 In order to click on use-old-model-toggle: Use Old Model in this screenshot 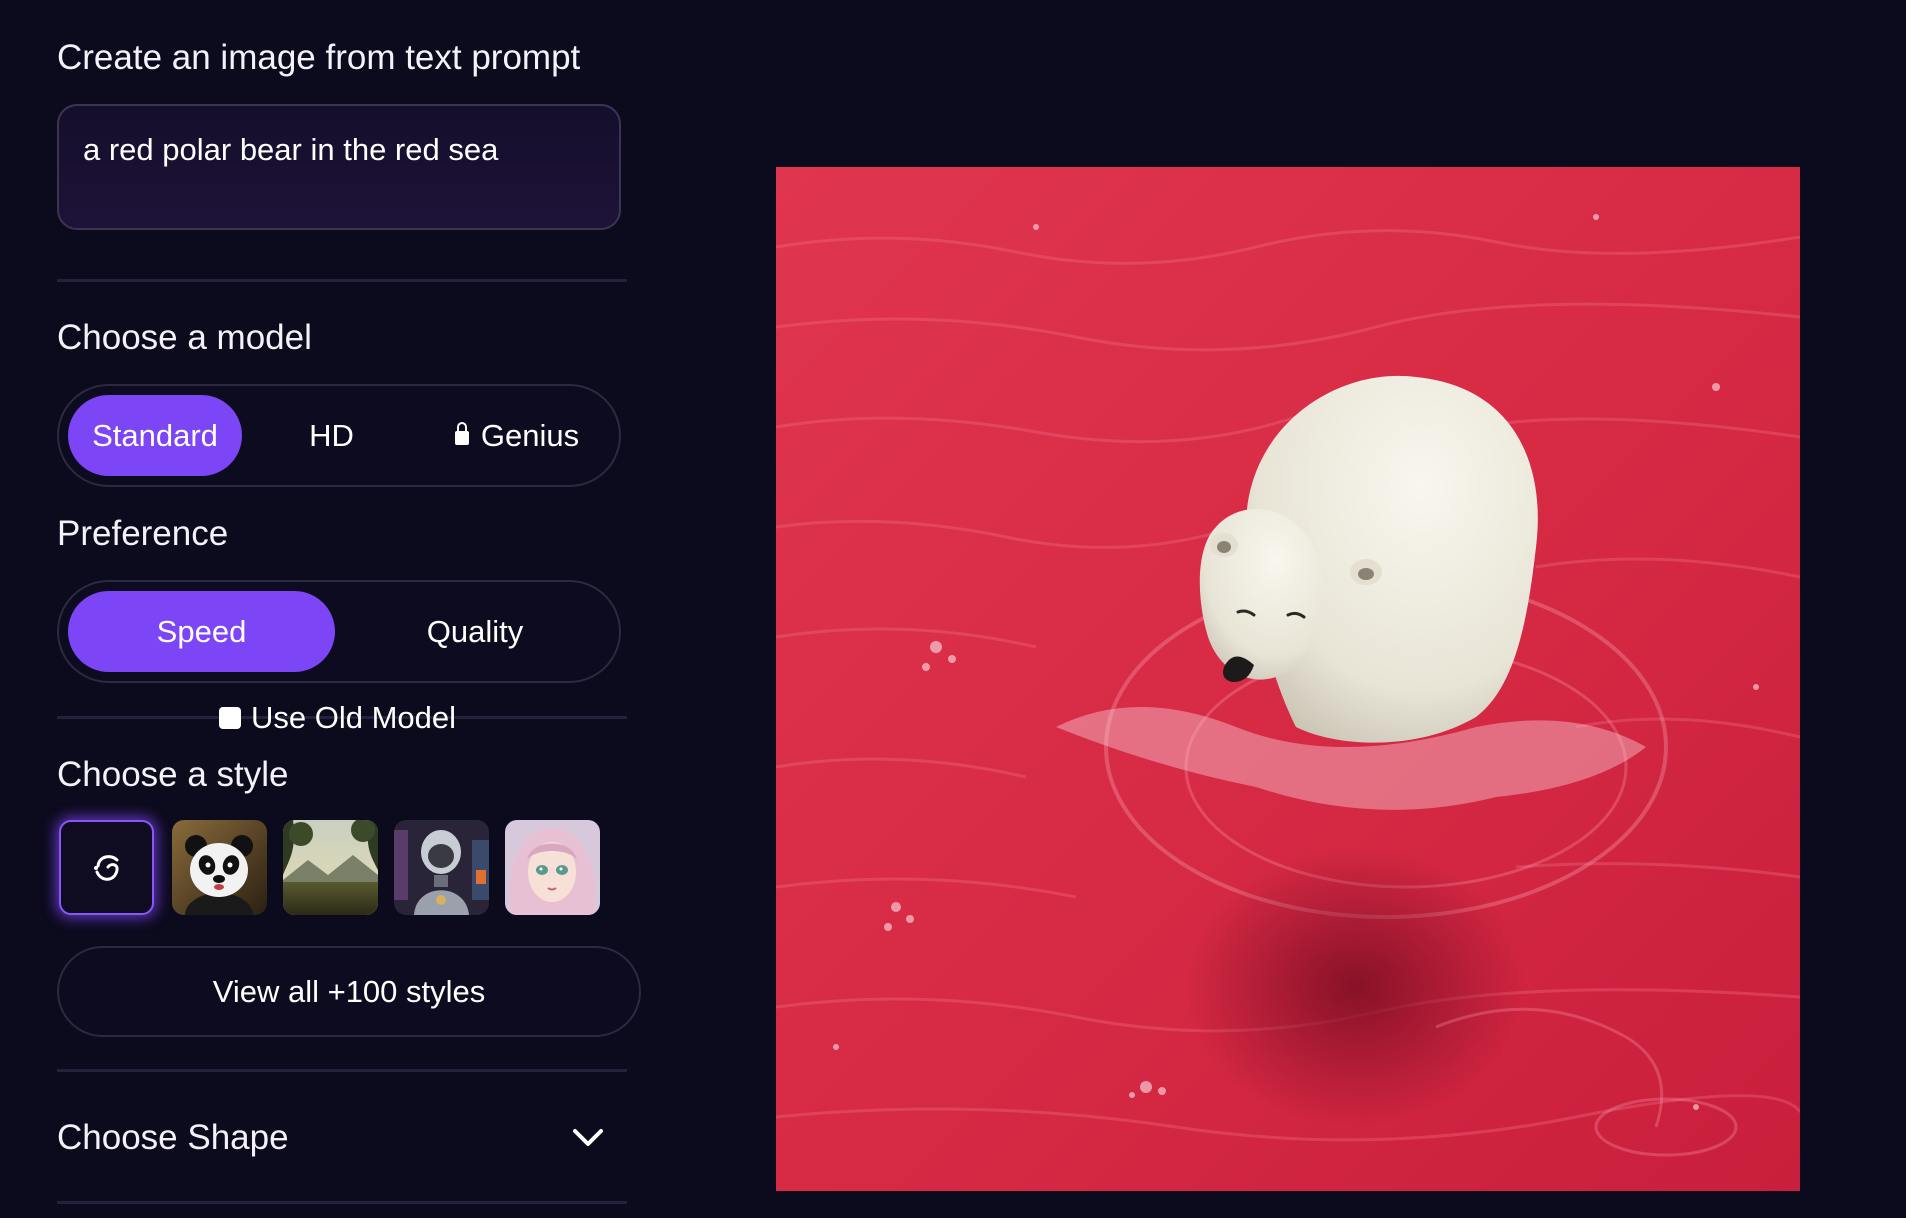, I will do `click(337, 718)`.